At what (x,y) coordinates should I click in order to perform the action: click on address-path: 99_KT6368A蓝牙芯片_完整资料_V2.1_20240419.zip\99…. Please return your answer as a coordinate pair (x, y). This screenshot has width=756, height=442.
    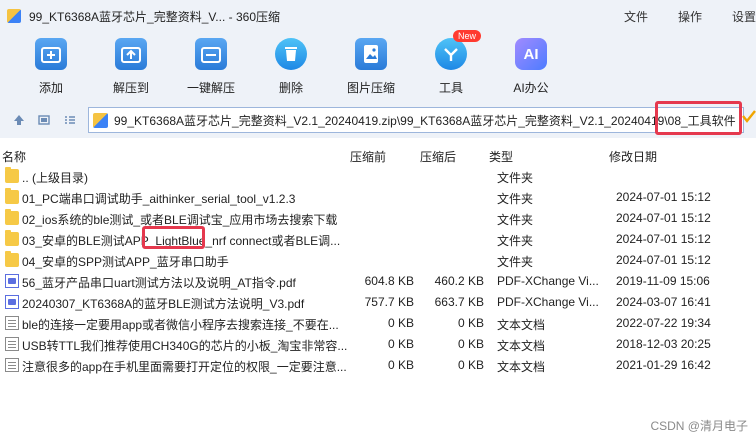
    Looking at the image, I should click on (425, 120).